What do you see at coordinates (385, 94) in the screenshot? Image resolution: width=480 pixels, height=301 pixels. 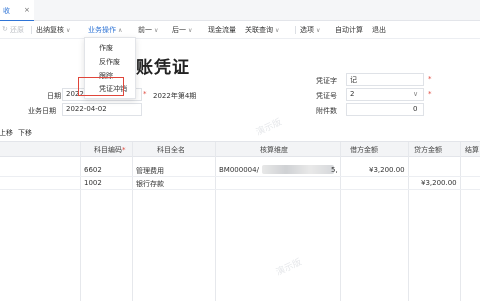 I see `voucher-no-field: 2 ∨` at bounding box center [385, 94].